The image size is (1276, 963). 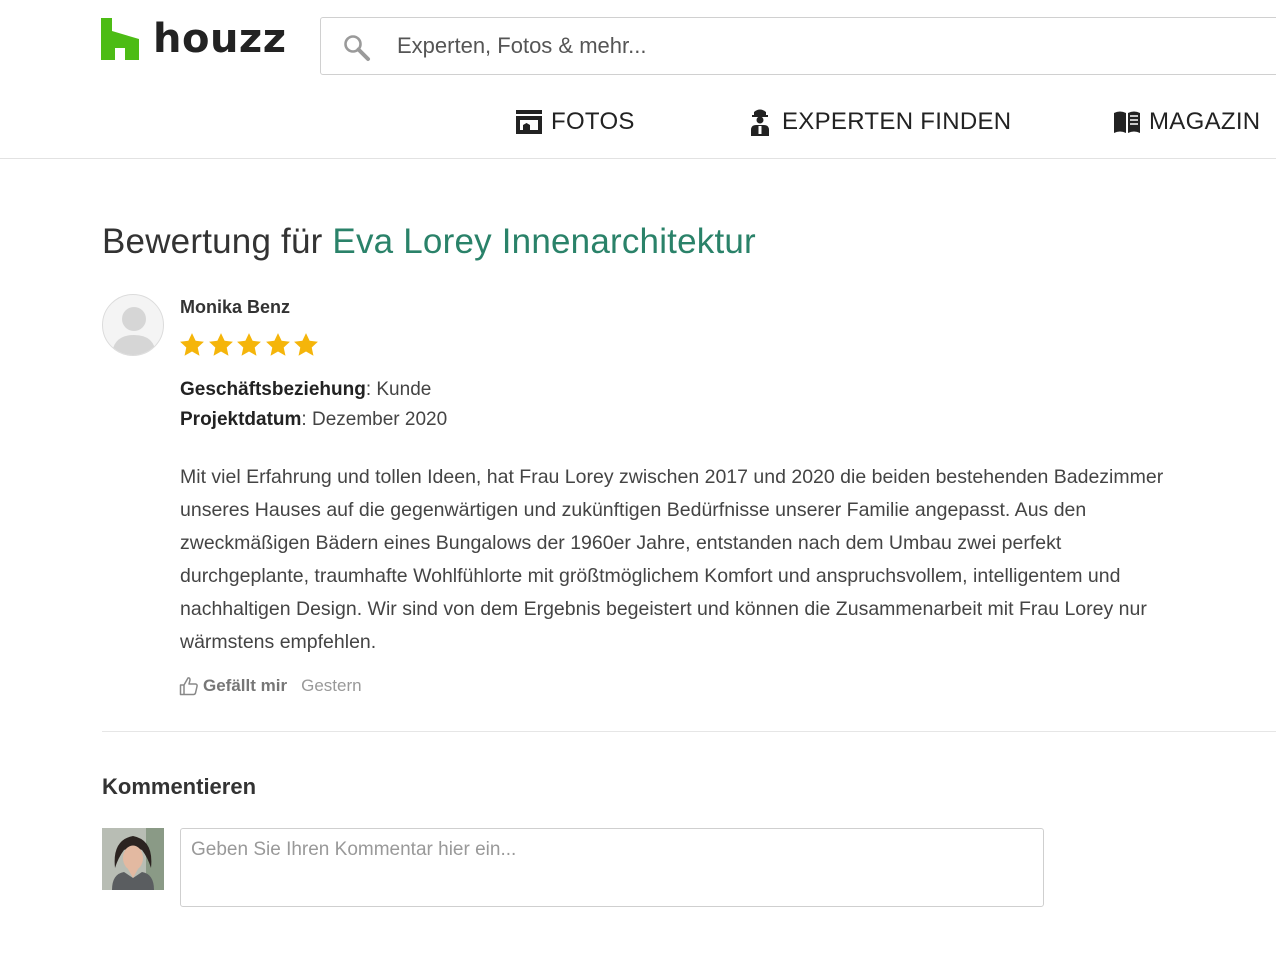 What do you see at coordinates (179, 786) in the screenshot?
I see `comment-heading: Kommentieren` at bounding box center [179, 786].